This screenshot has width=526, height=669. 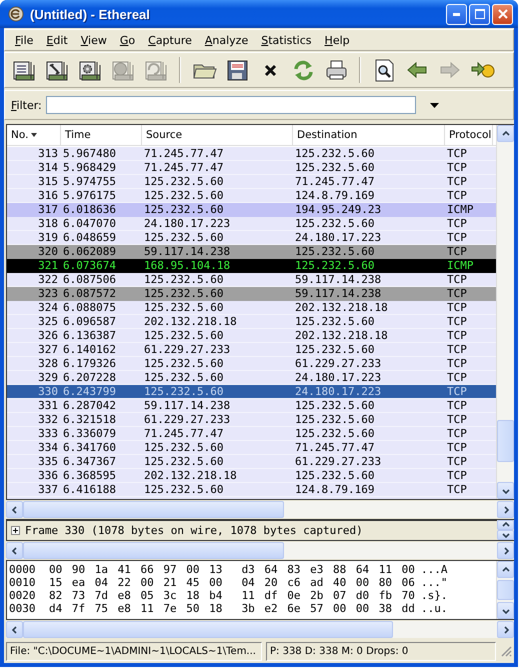 I want to click on dropdown-caret-icon, so click(x=434, y=105).